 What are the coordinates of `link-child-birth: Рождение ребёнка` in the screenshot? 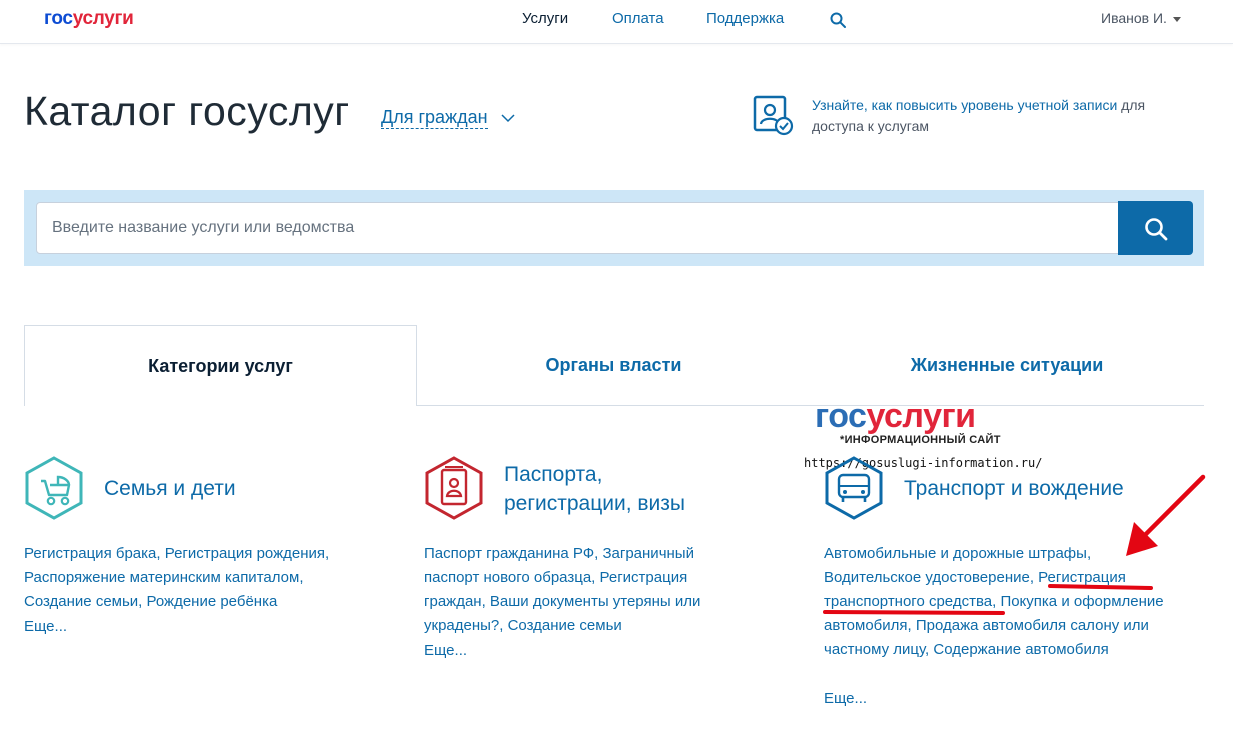 It's located at (212, 601).